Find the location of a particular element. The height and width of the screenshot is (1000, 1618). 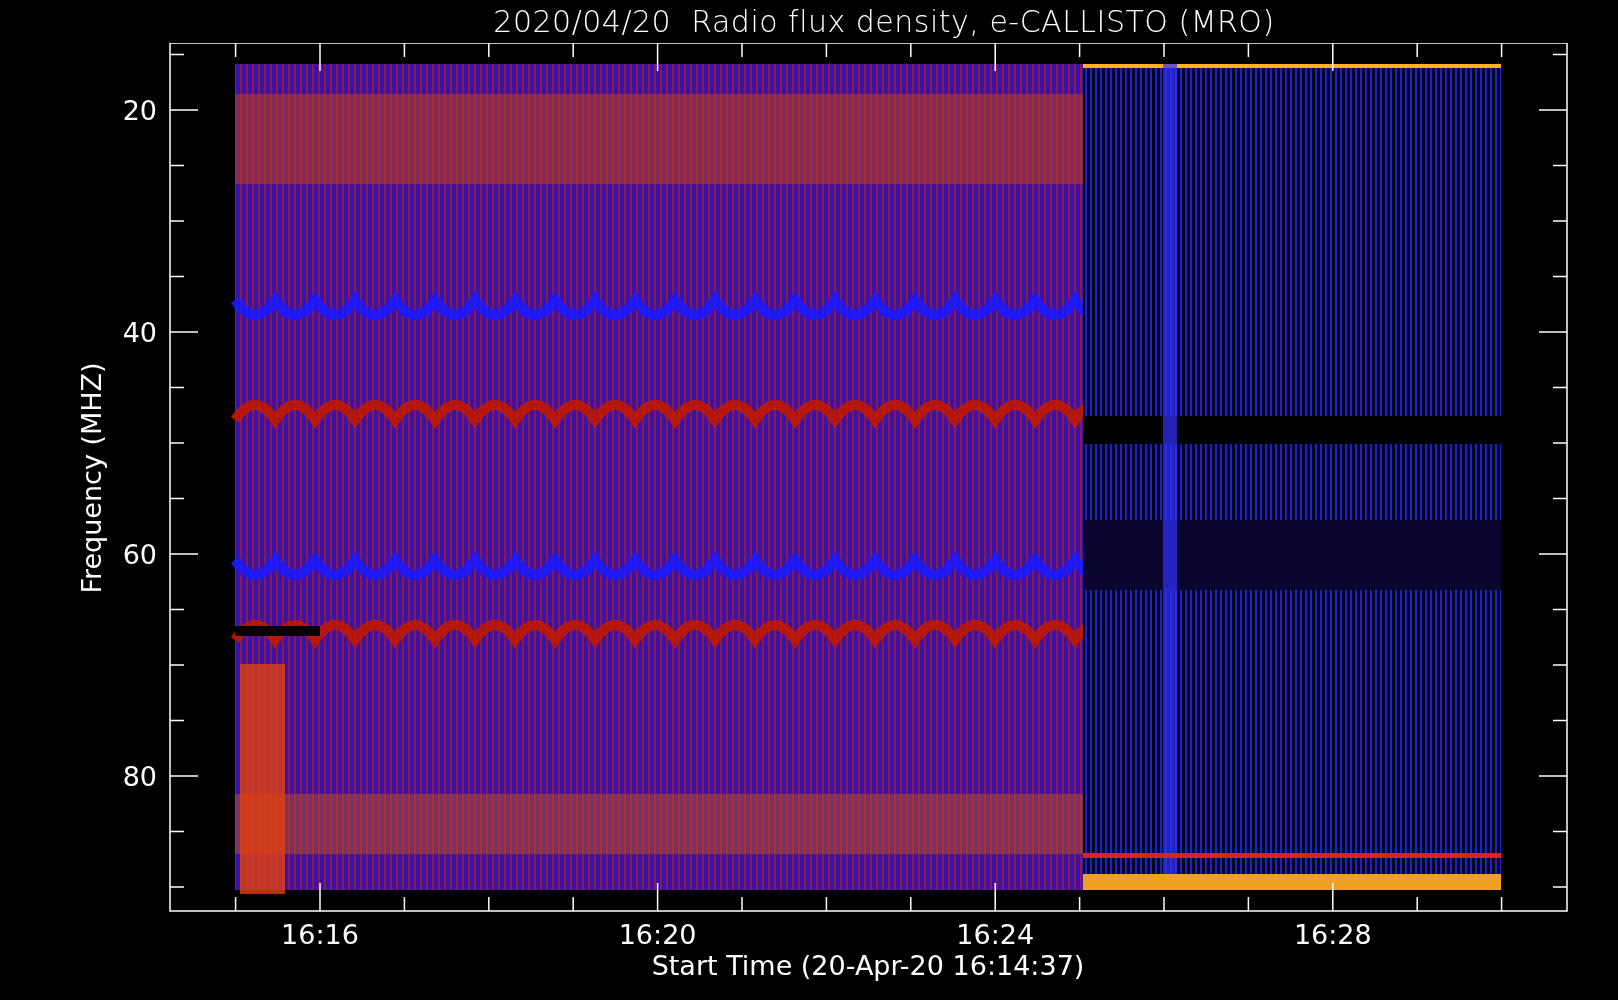

x-axis-label: Start Time (20-Apr-20 16:14:37) is located at coordinates (868, 965).